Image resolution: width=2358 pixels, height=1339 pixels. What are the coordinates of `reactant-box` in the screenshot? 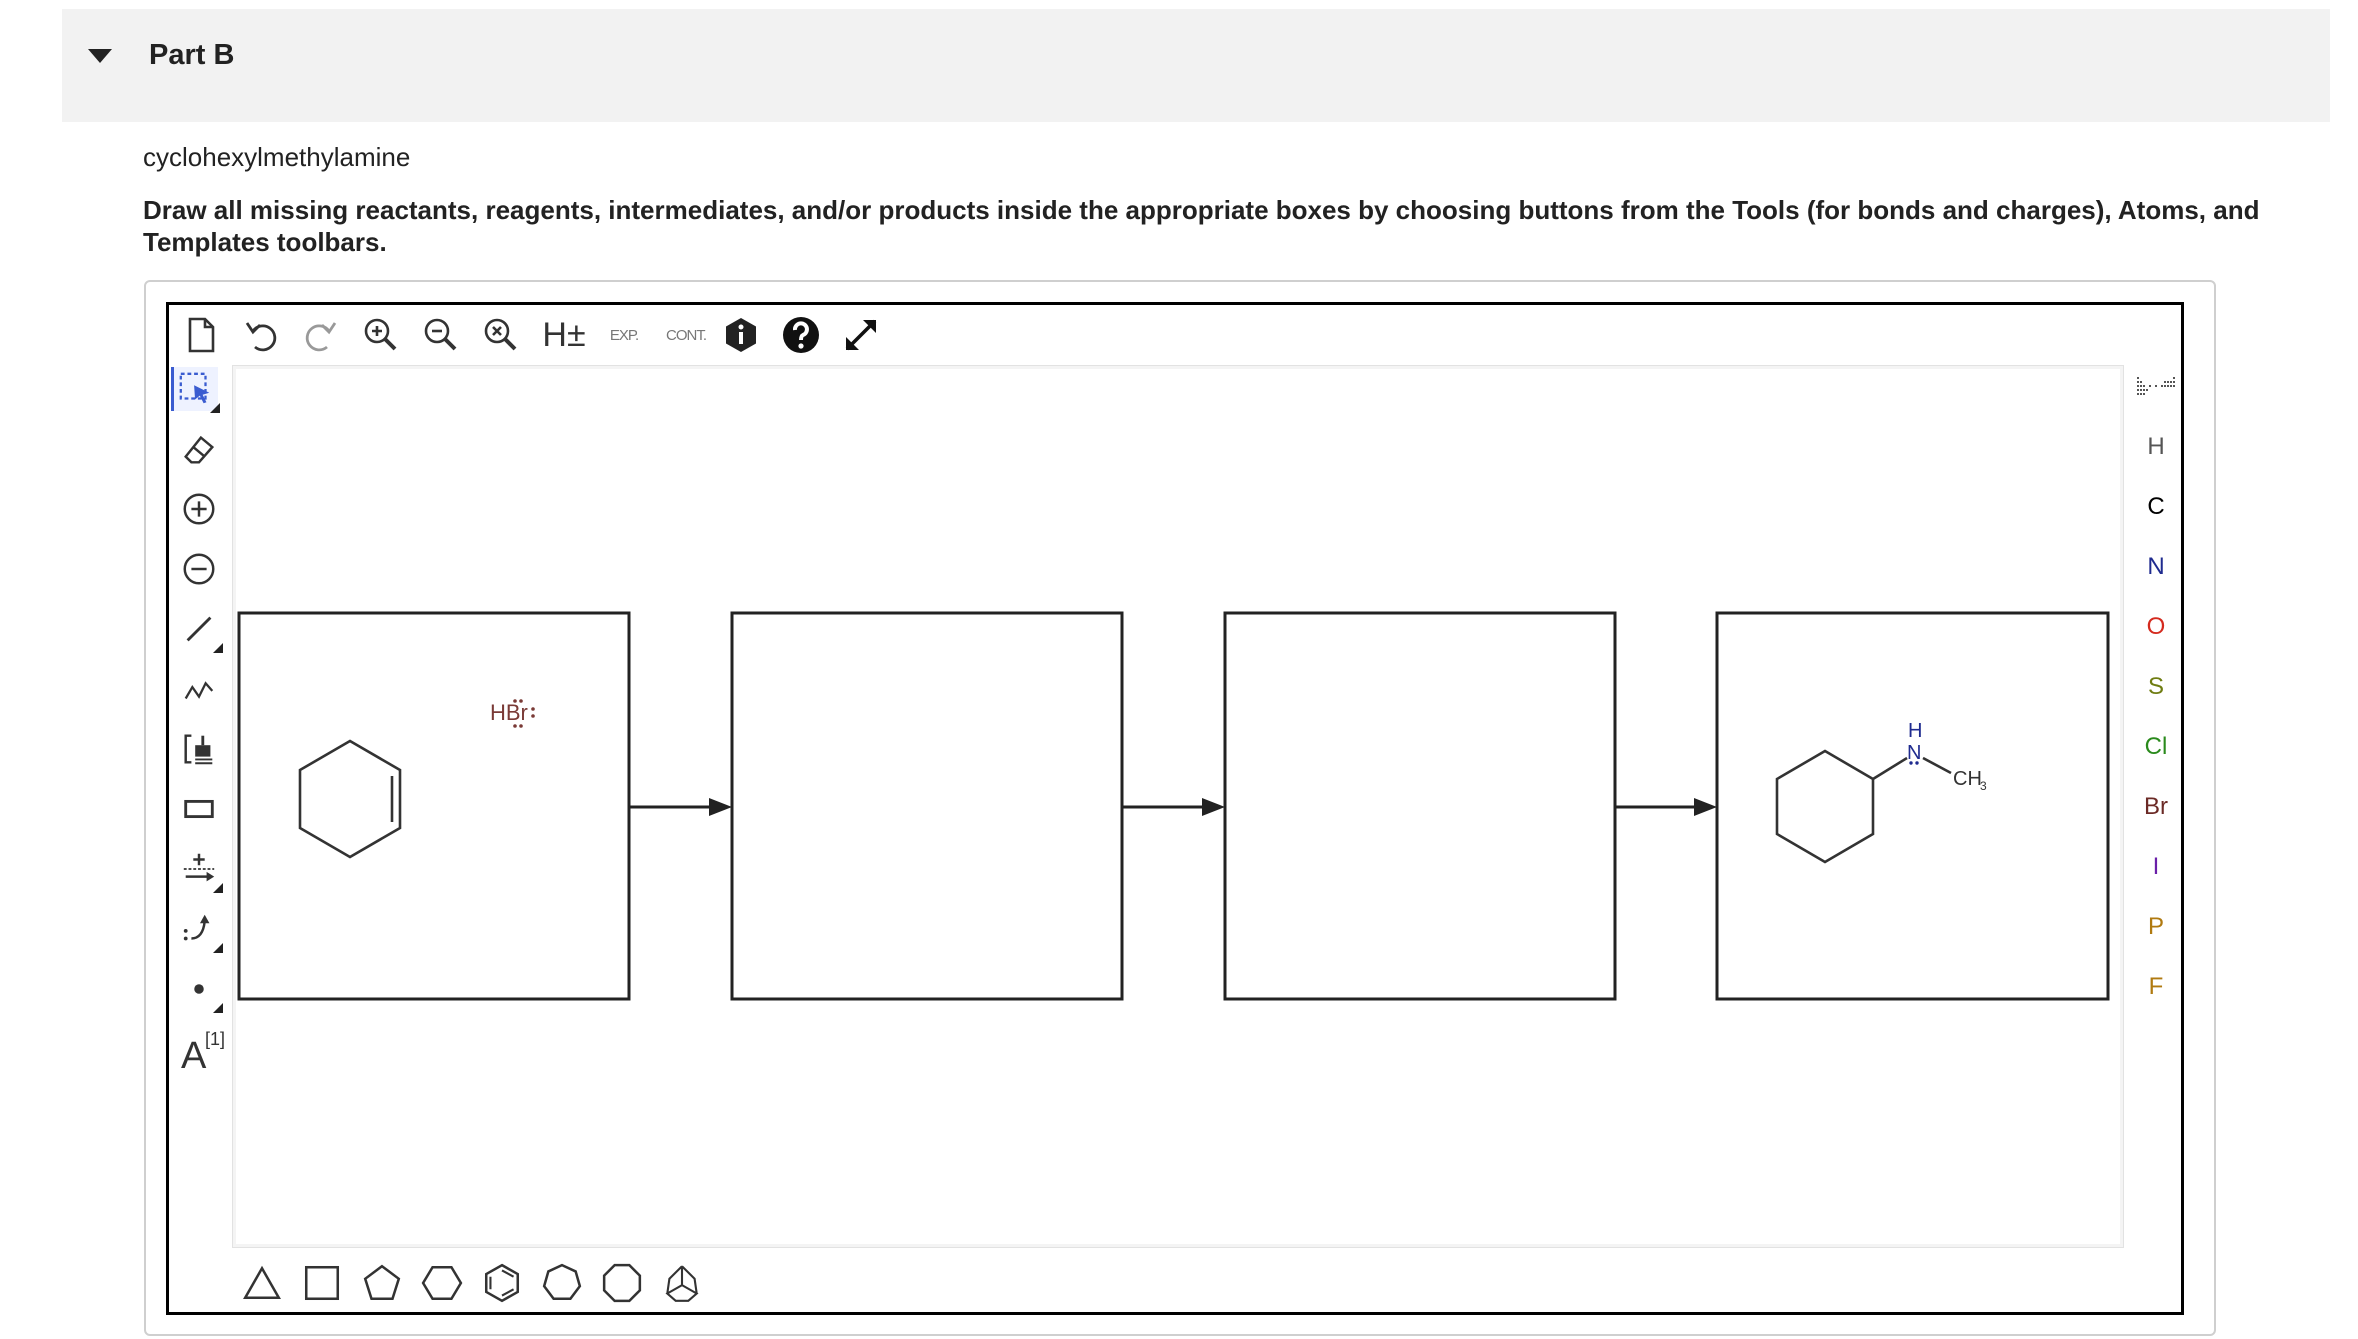 It's located at (434, 806).